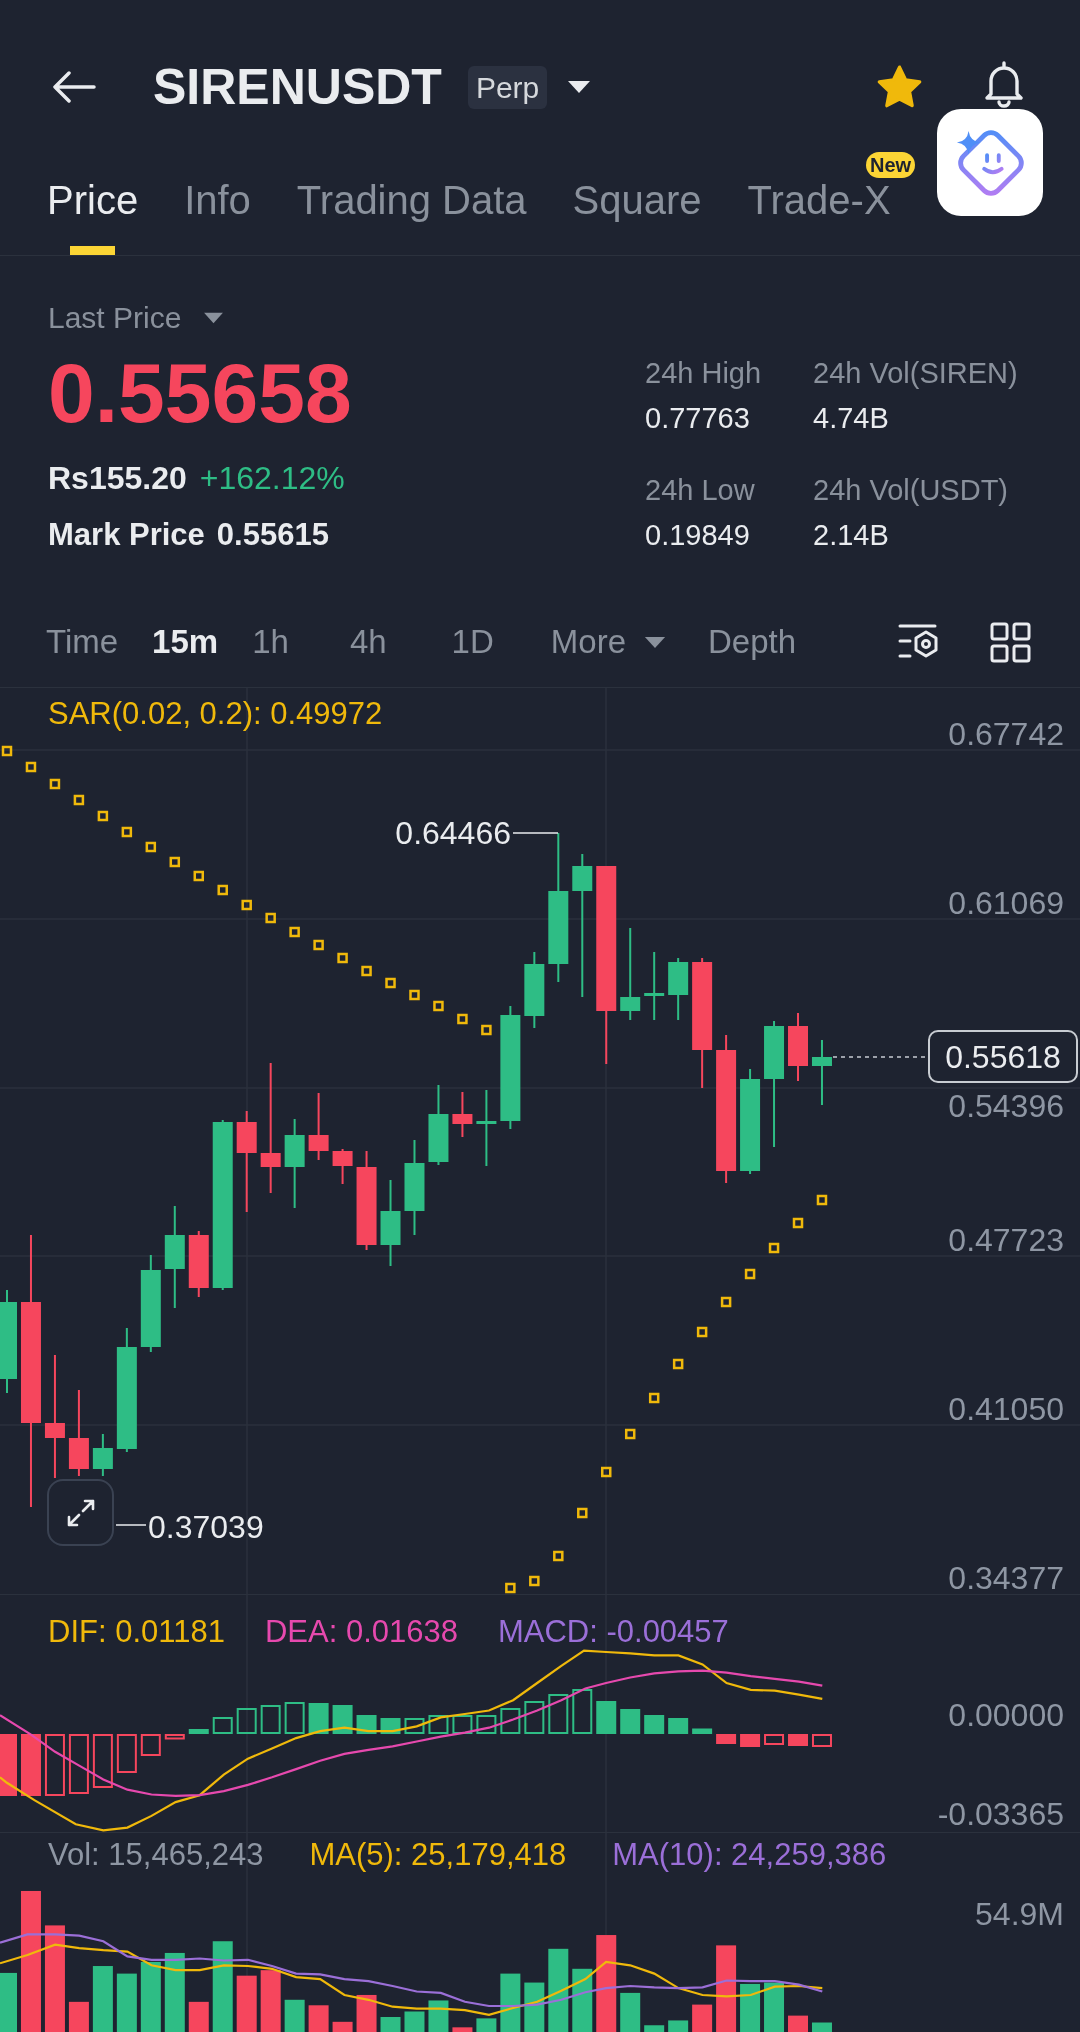 This screenshot has height=2032, width=1080. I want to click on last-price: 0.55658, so click(200, 393).